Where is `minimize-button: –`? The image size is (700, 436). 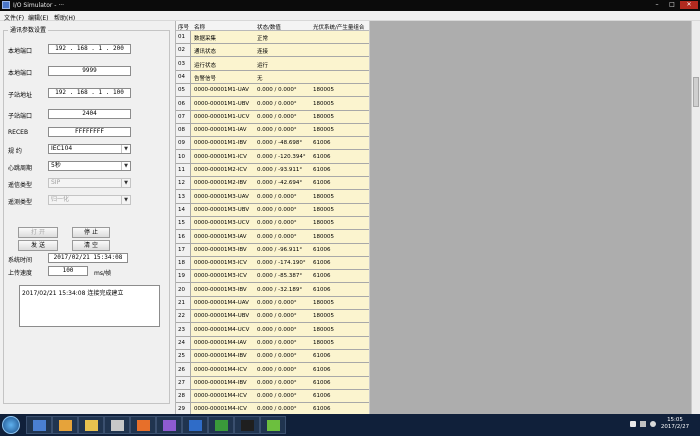 minimize-button: – is located at coordinates (657, 5).